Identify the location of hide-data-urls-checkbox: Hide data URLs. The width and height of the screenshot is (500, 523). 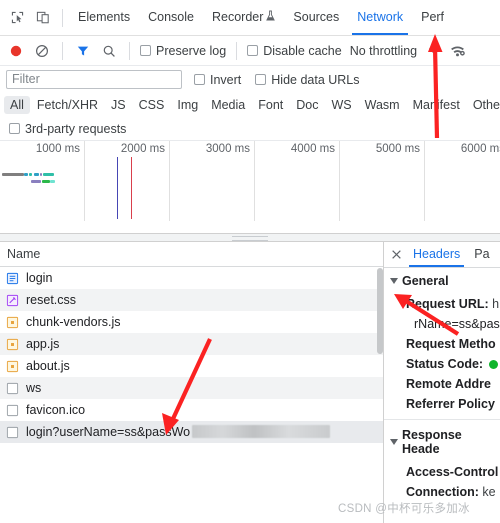
(307, 80).